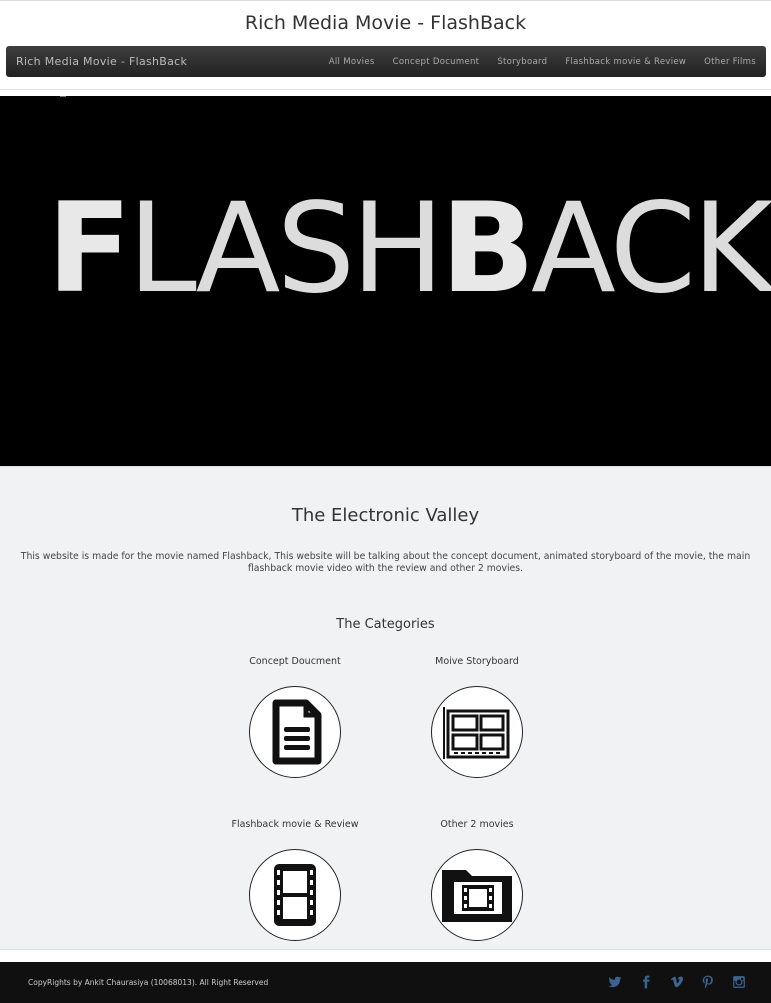 The image size is (771, 1003). What do you see at coordinates (646, 983) in the screenshot?
I see `facebook-icon` at bounding box center [646, 983].